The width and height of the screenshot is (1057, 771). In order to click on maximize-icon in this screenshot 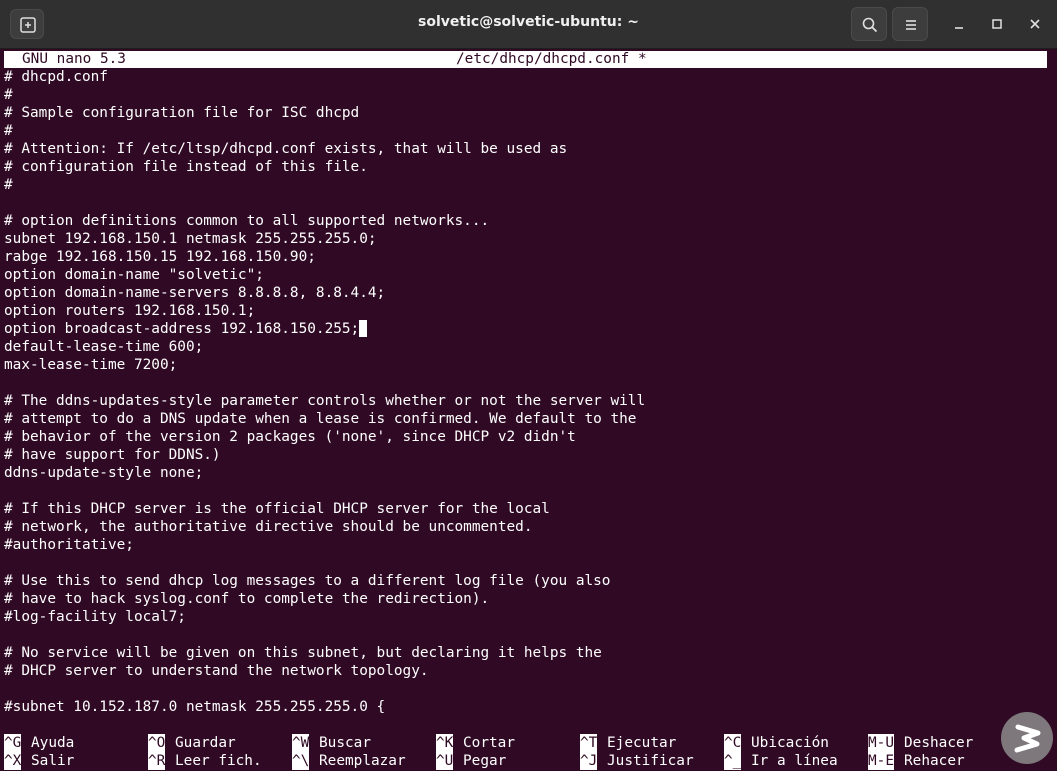, I will do `click(997, 24)`.